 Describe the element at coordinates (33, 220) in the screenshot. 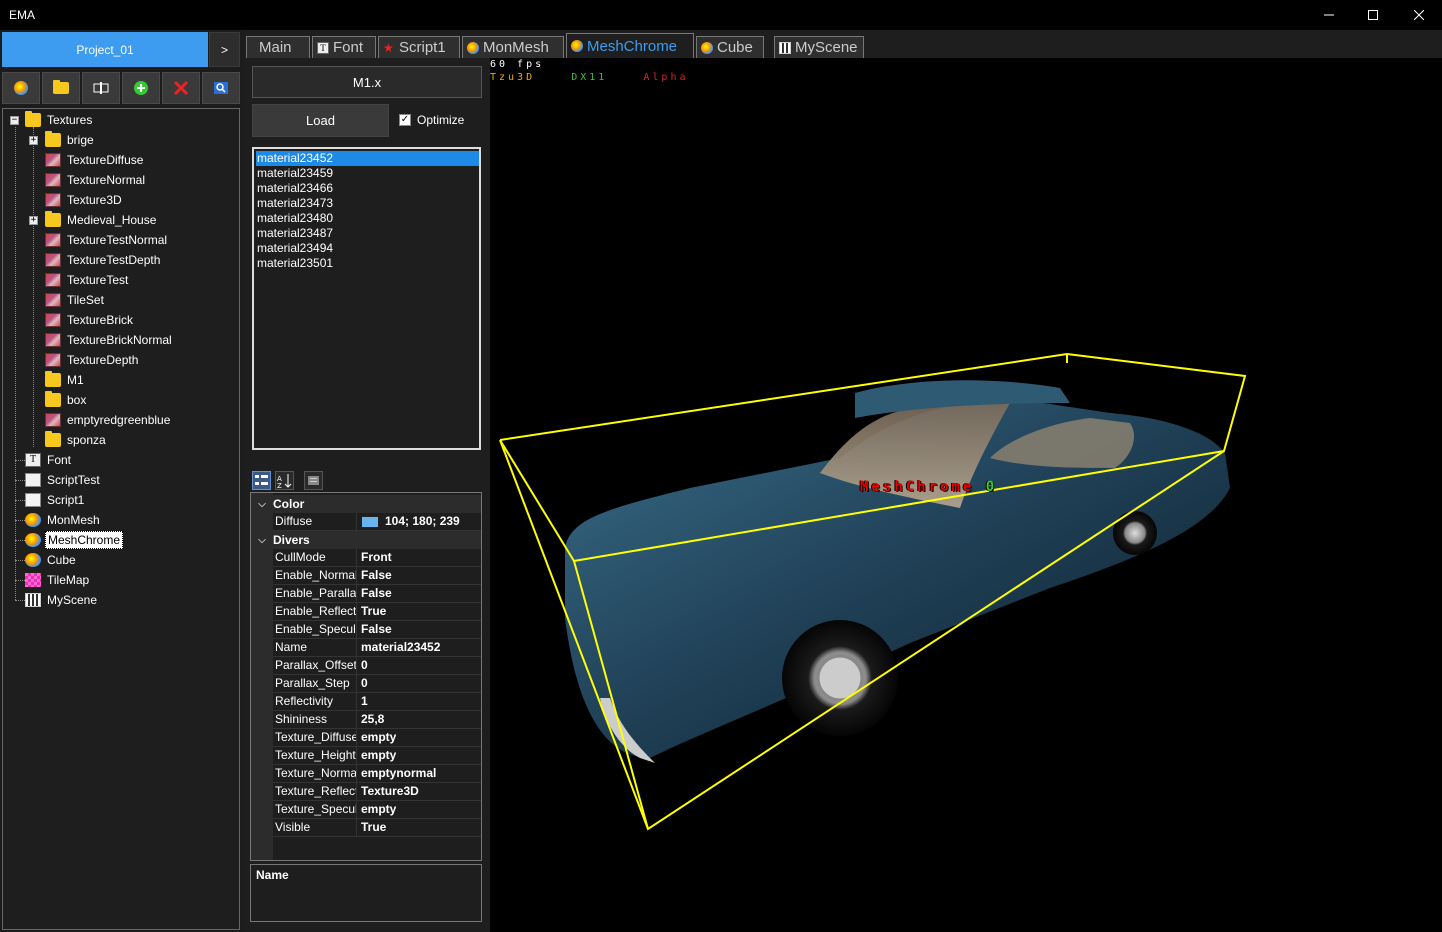

I see `expand-medieval-house-toggle: +` at that location.